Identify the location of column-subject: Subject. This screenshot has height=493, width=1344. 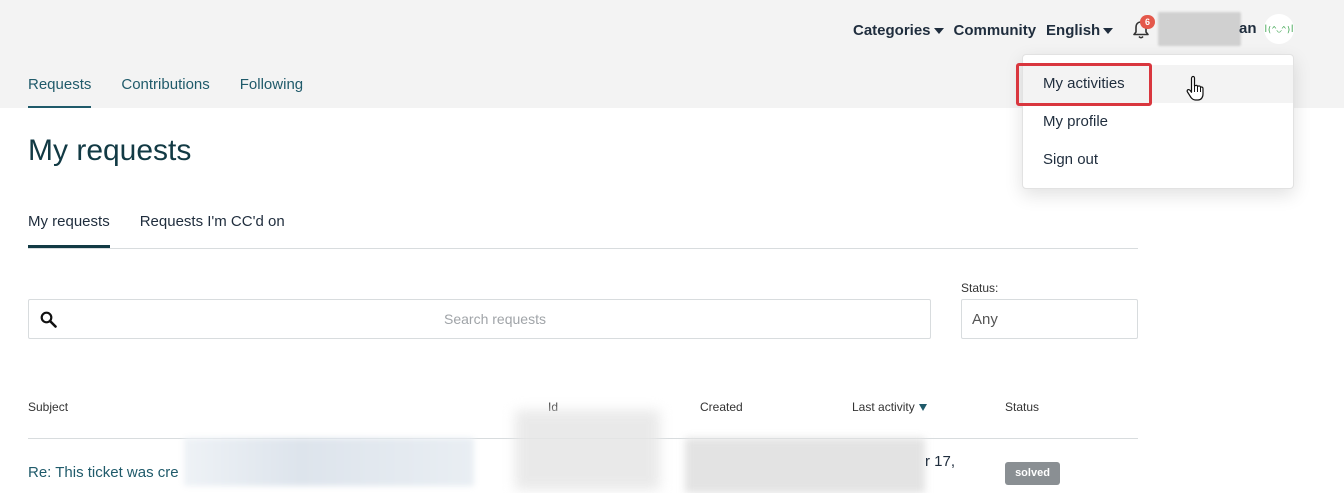
(48, 407).